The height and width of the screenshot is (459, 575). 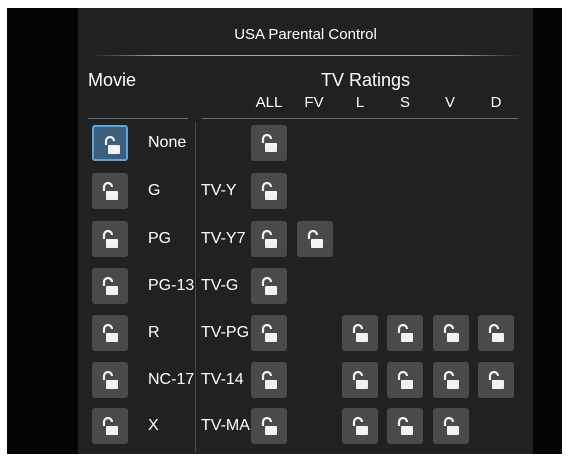 What do you see at coordinates (451, 380) in the screenshot?
I see `tv-lock-tv-14-v` at bounding box center [451, 380].